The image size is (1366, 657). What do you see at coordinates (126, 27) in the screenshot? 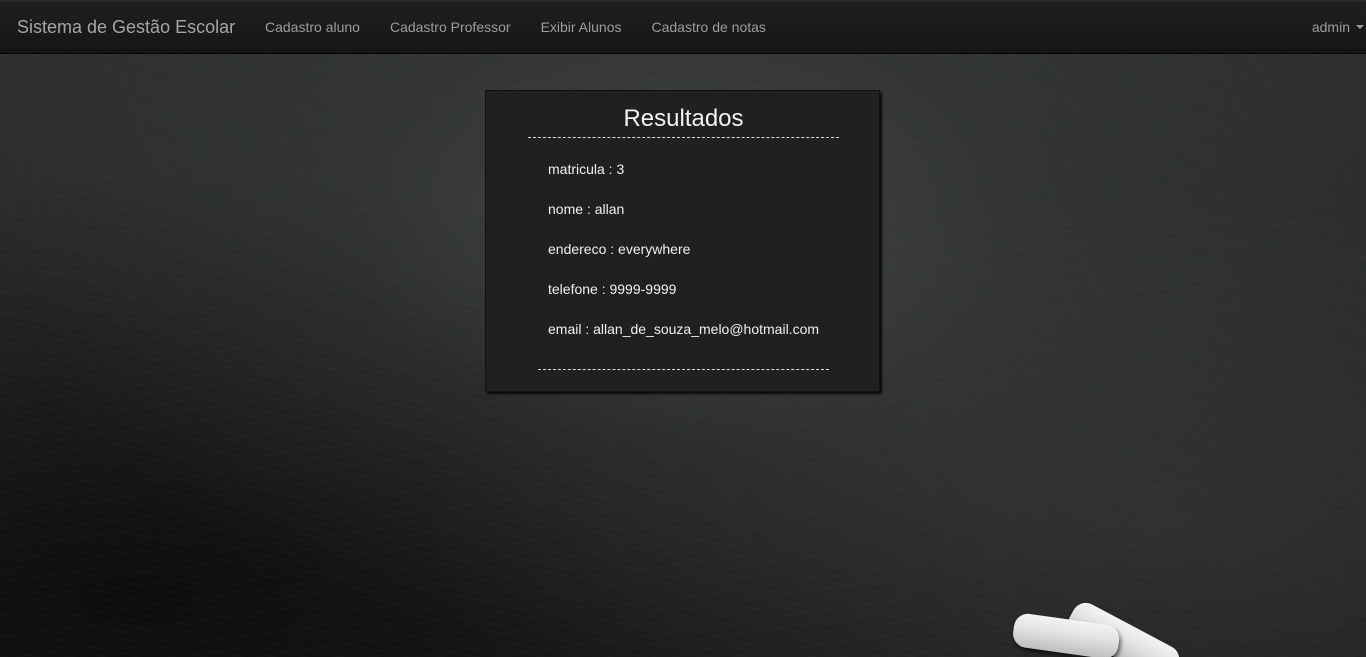
I see `brand-link: Sistema de Gestão Escolar` at bounding box center [126, 27].